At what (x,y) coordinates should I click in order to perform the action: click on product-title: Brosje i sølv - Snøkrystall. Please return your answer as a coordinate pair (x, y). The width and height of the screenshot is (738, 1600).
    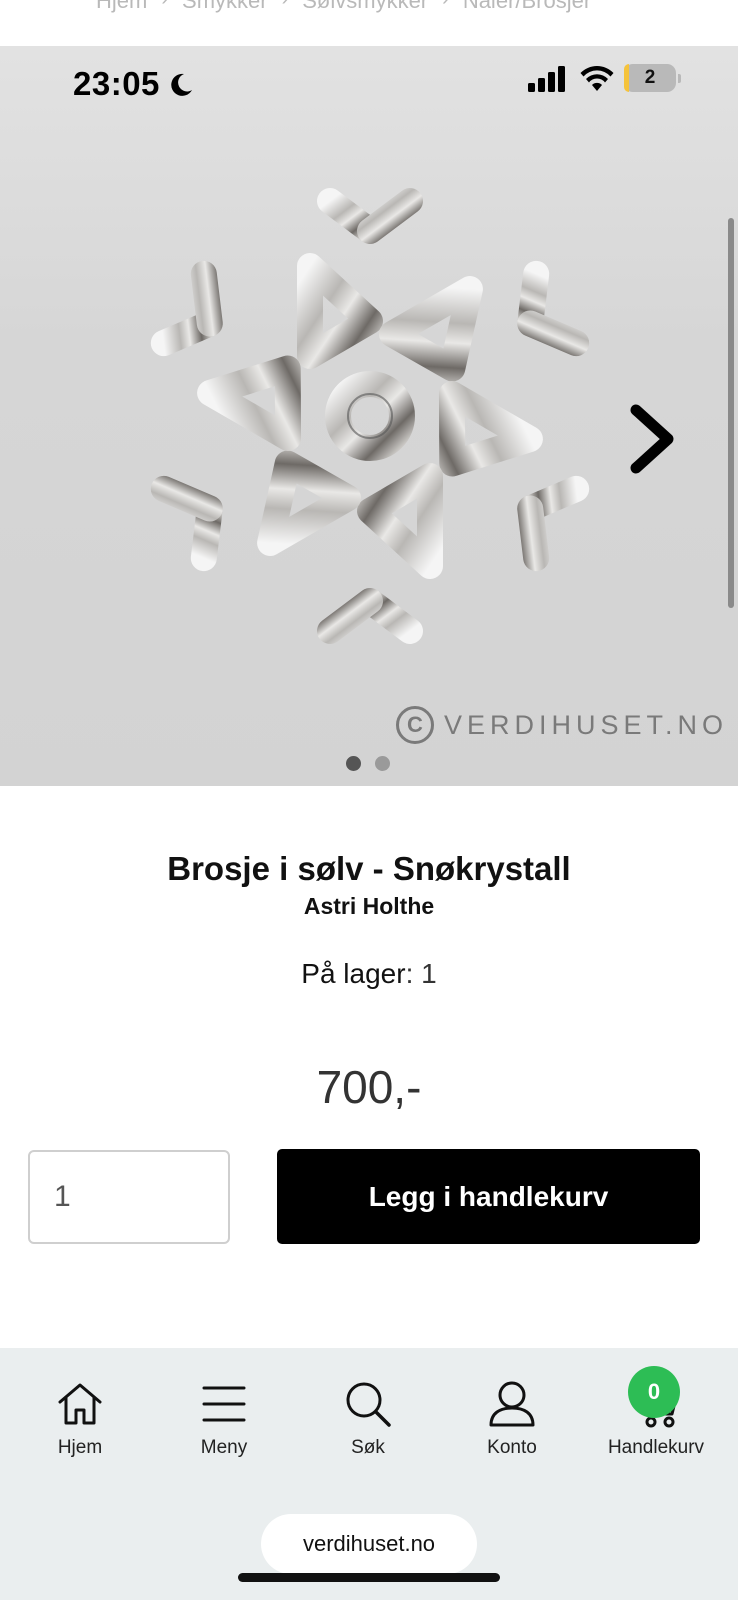
    Looking at the image, I should click on (369, 868).